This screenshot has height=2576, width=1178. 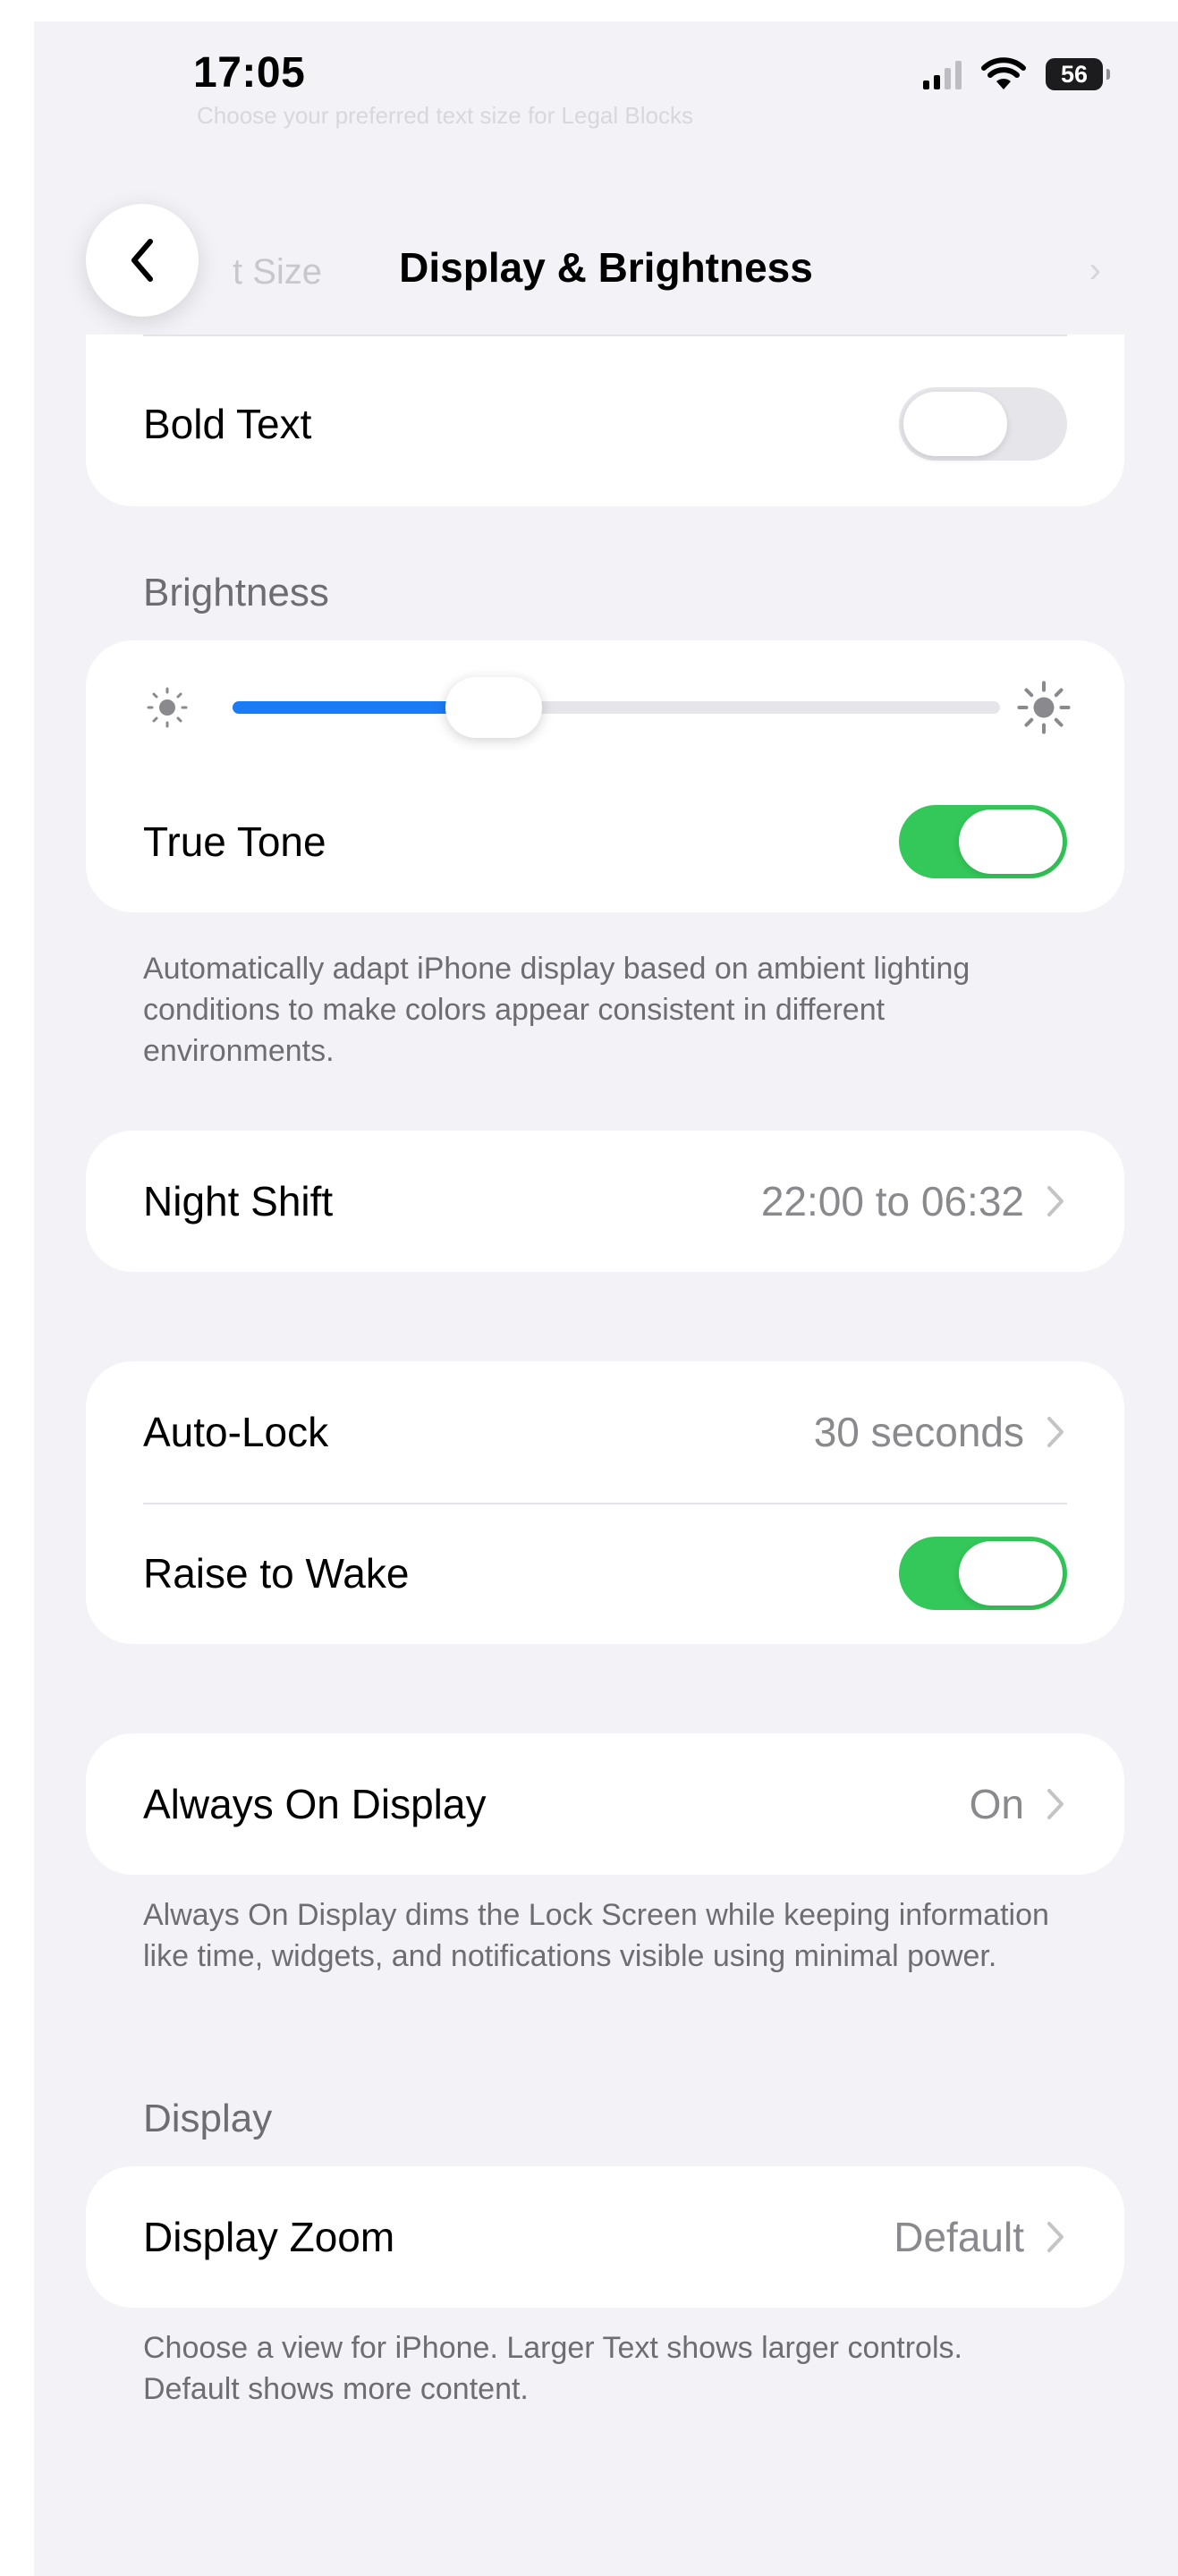 I want to click on night-shift-row: Night Shift 22:00 to 06:32, so click(x=605, y=1201).